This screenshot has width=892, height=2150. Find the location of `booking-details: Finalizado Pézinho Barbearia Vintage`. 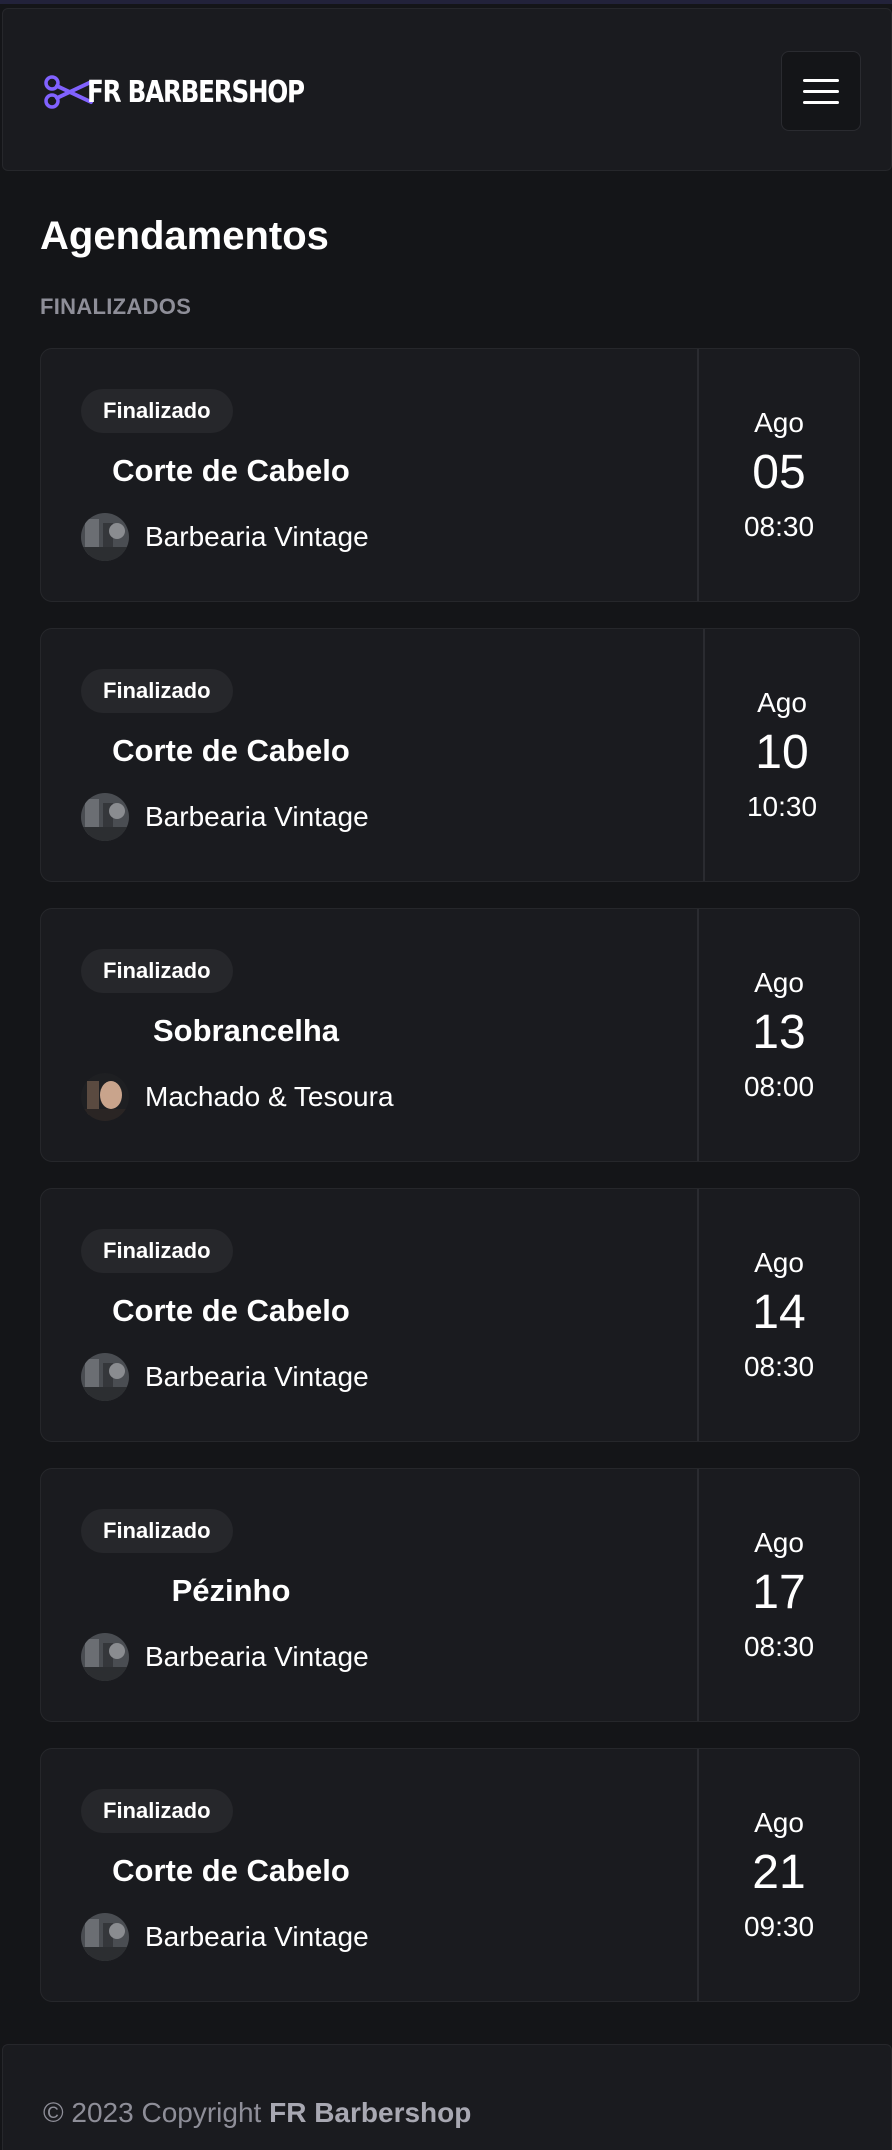

booking-details: Finalizado Pézinho Barbearia Vintage is located at coordinates (370, 1595).